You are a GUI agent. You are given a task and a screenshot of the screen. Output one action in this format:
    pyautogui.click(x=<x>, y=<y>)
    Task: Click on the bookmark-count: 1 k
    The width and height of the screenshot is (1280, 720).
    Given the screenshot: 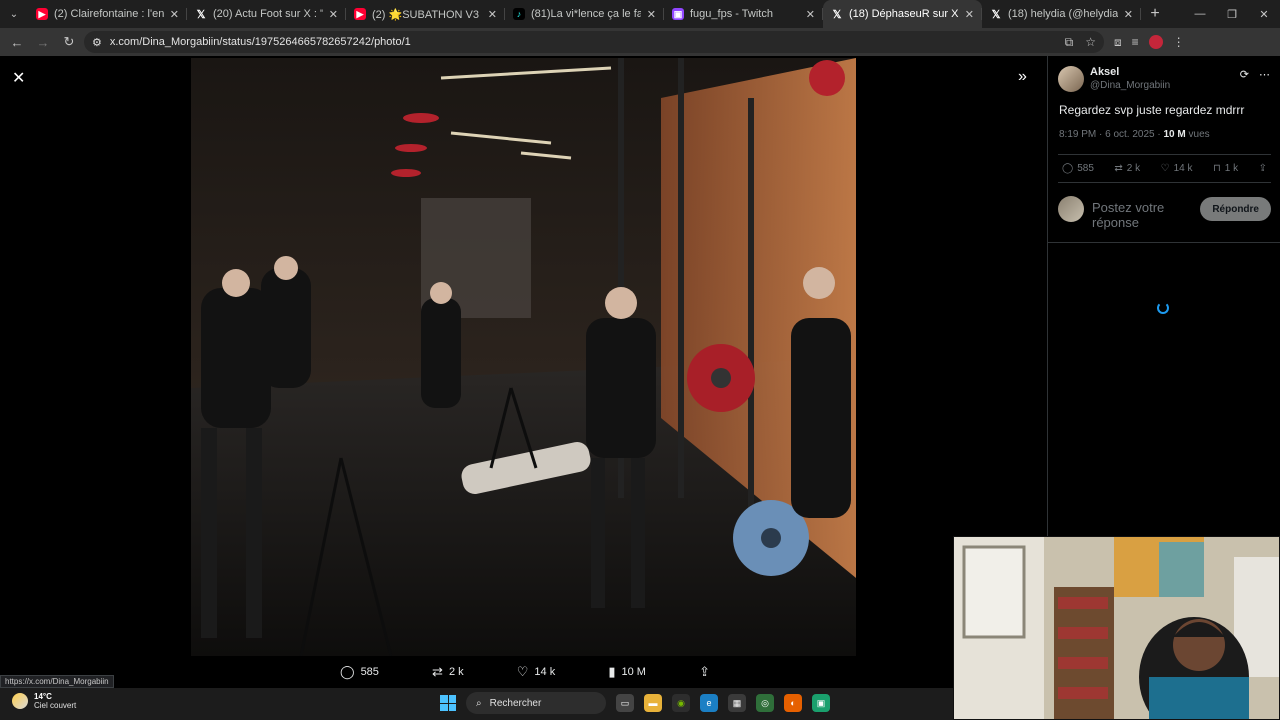 What is the action you would take?
    pyautogui.click(x=1231, y=168)
    